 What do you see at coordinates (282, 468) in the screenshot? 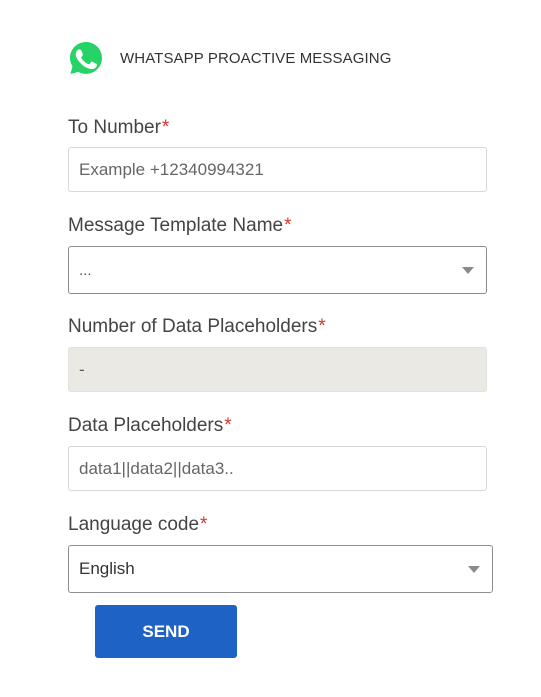
I see `data-placeholders-input` at bounding box center [282, 468].